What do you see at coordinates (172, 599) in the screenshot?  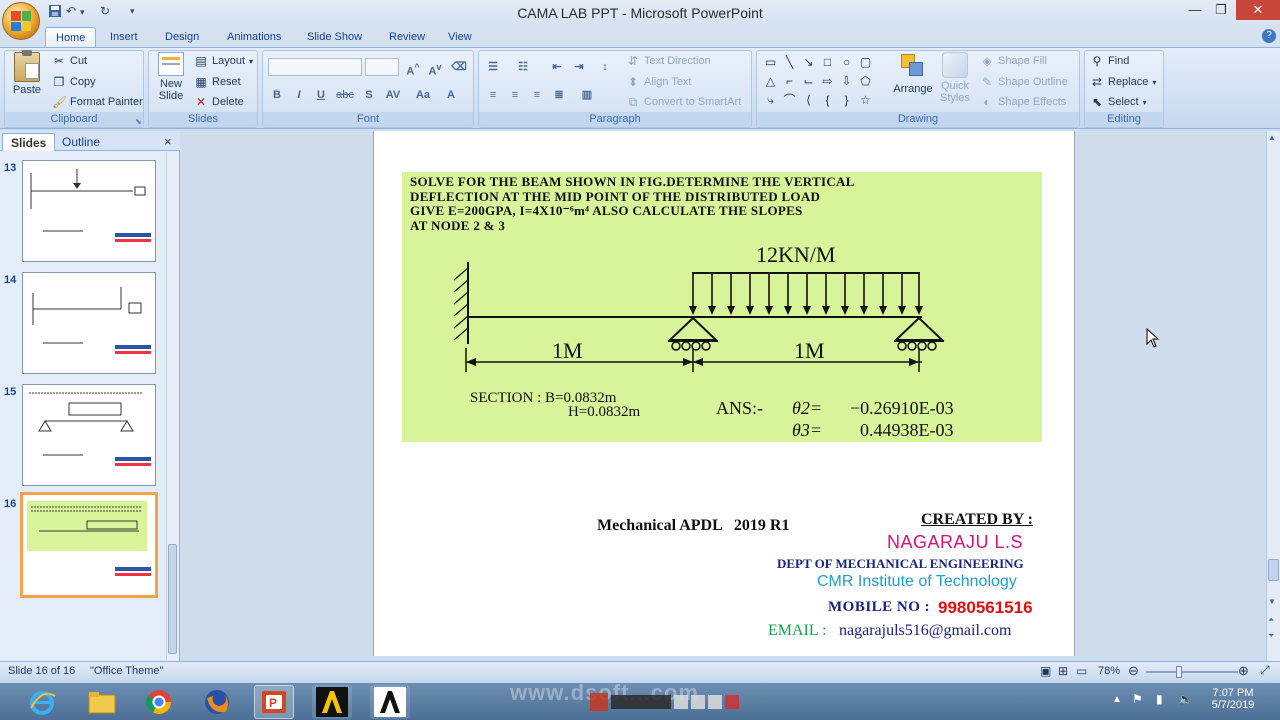 I see `pane-scroll-thumb` at bounding box center [172, 599].